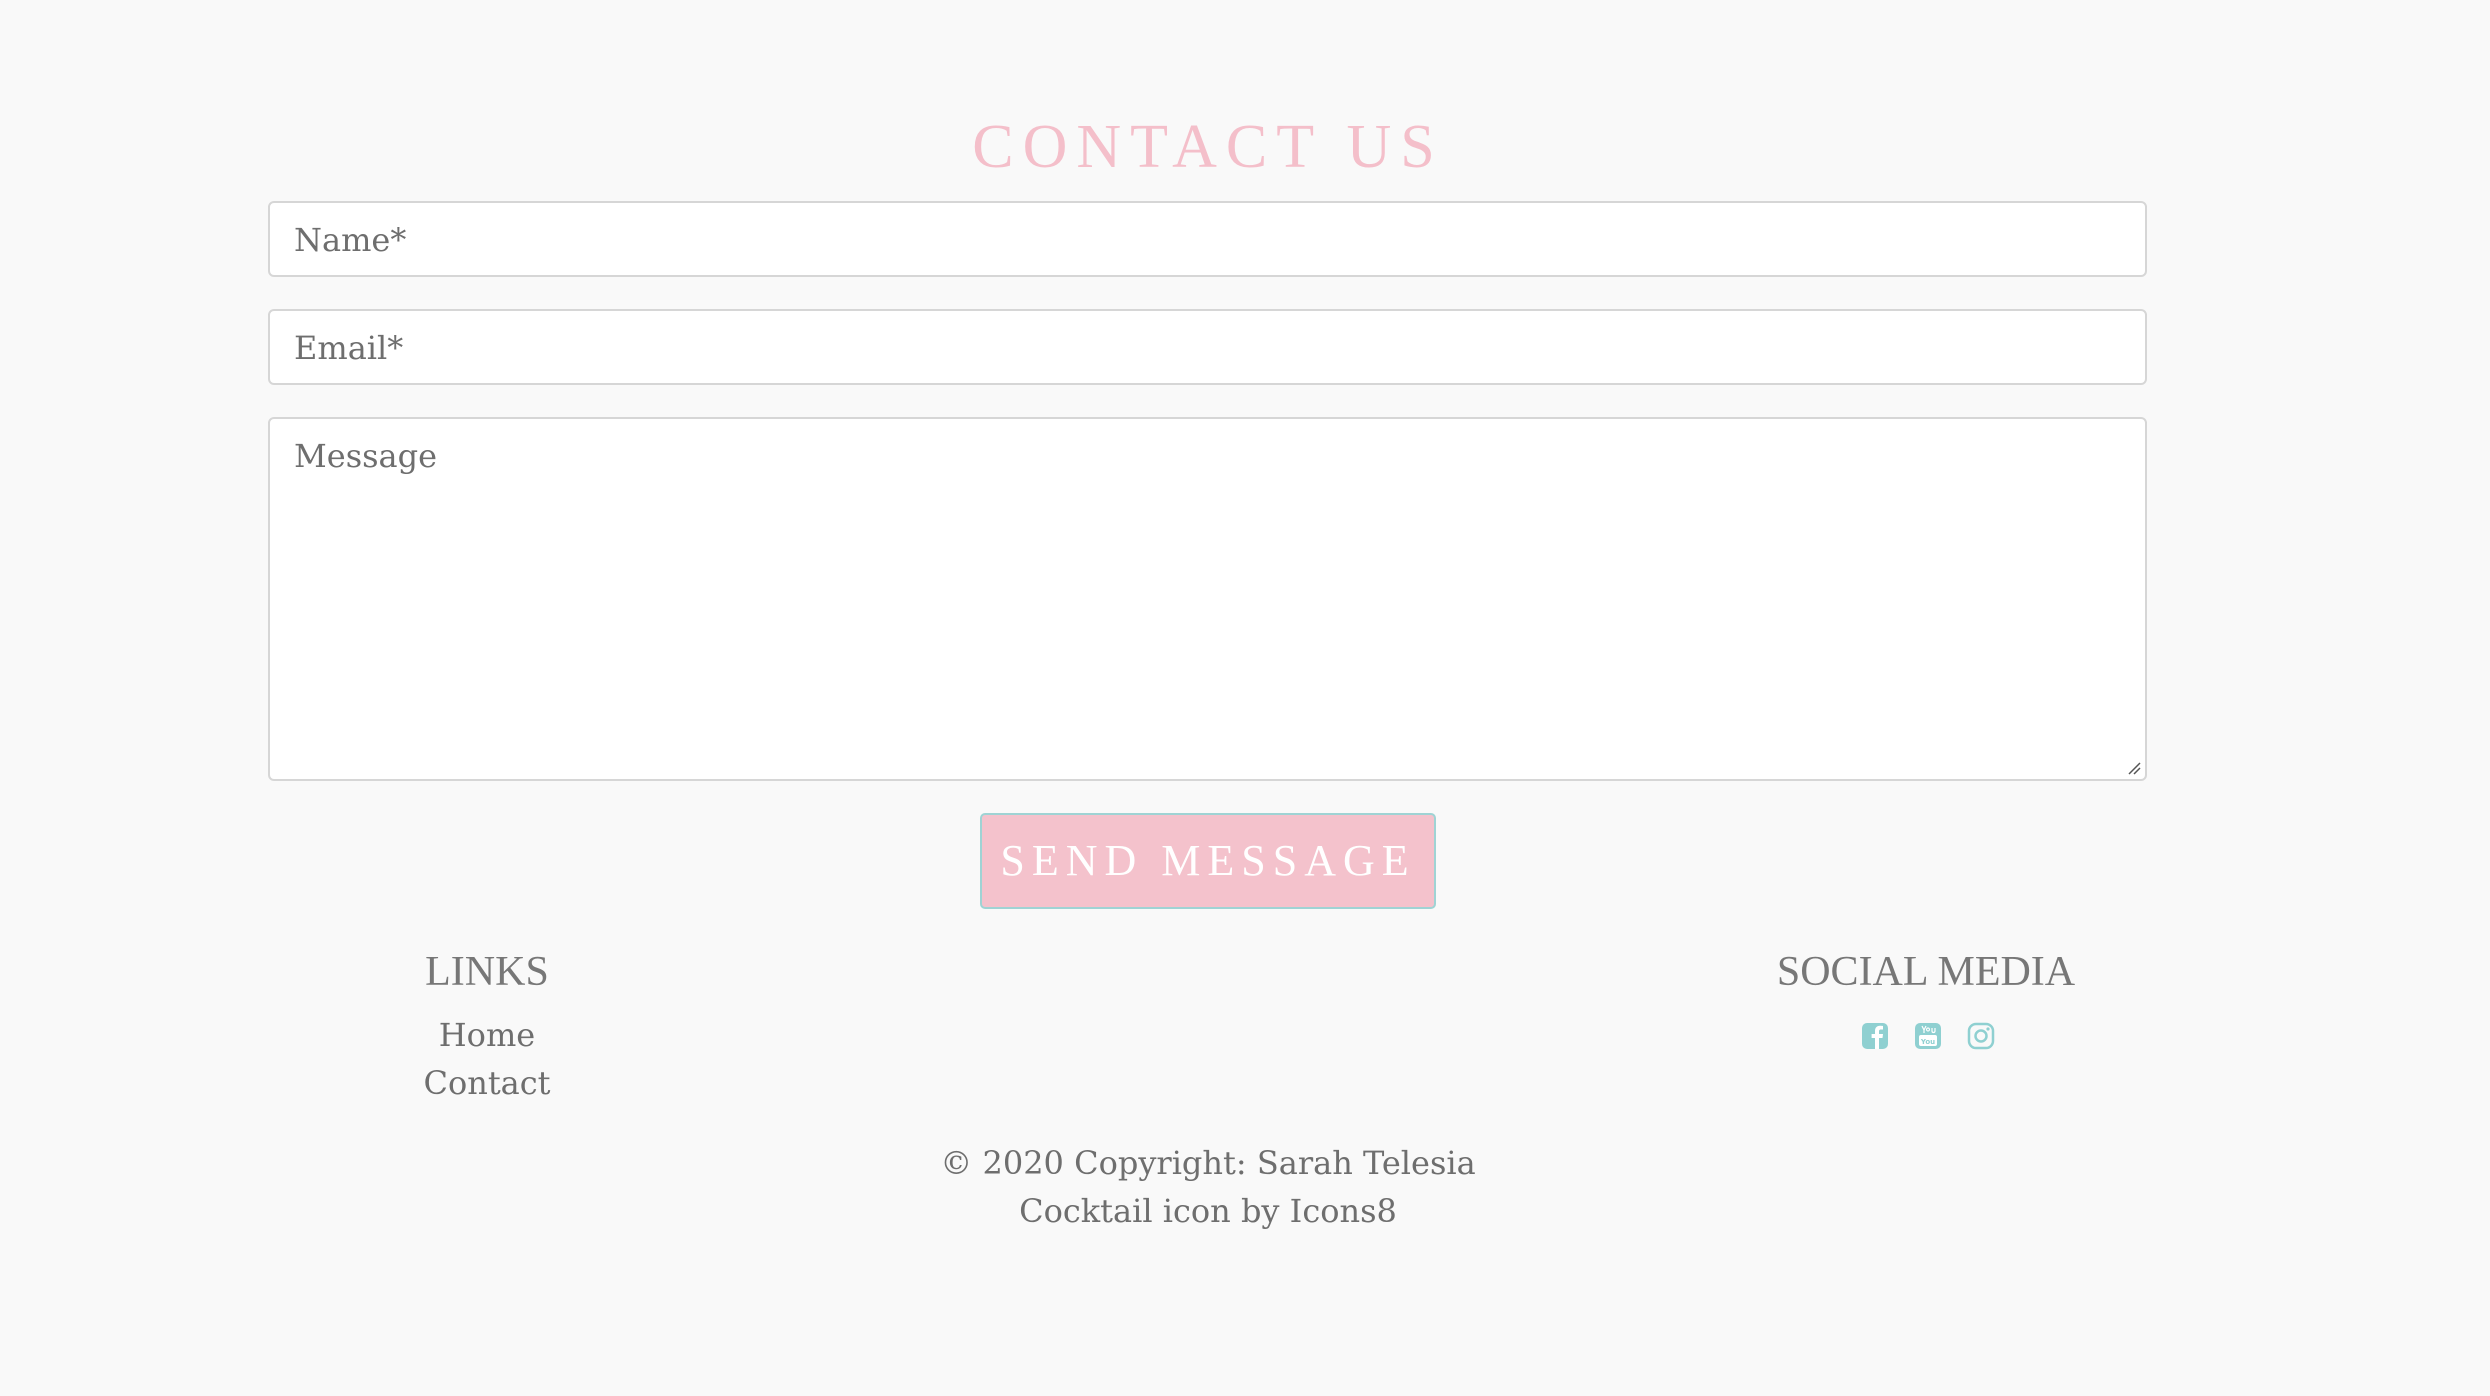 The height and width of the screenshot is (1396, 2490). What do you see at coordinates (1928, 1036) in the screenshot?
I see `youtube-icon: You` at bounding box center [1928, 1036].